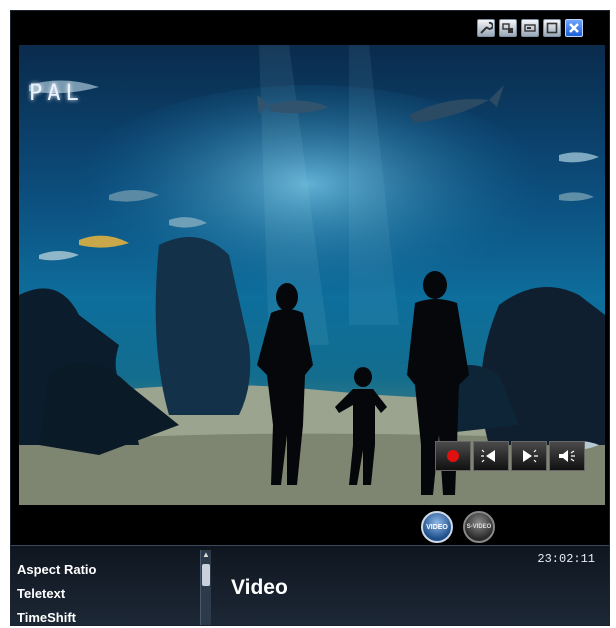 This screenshot has height=628, width=616. I want to click on close-button, so click(574, 28).